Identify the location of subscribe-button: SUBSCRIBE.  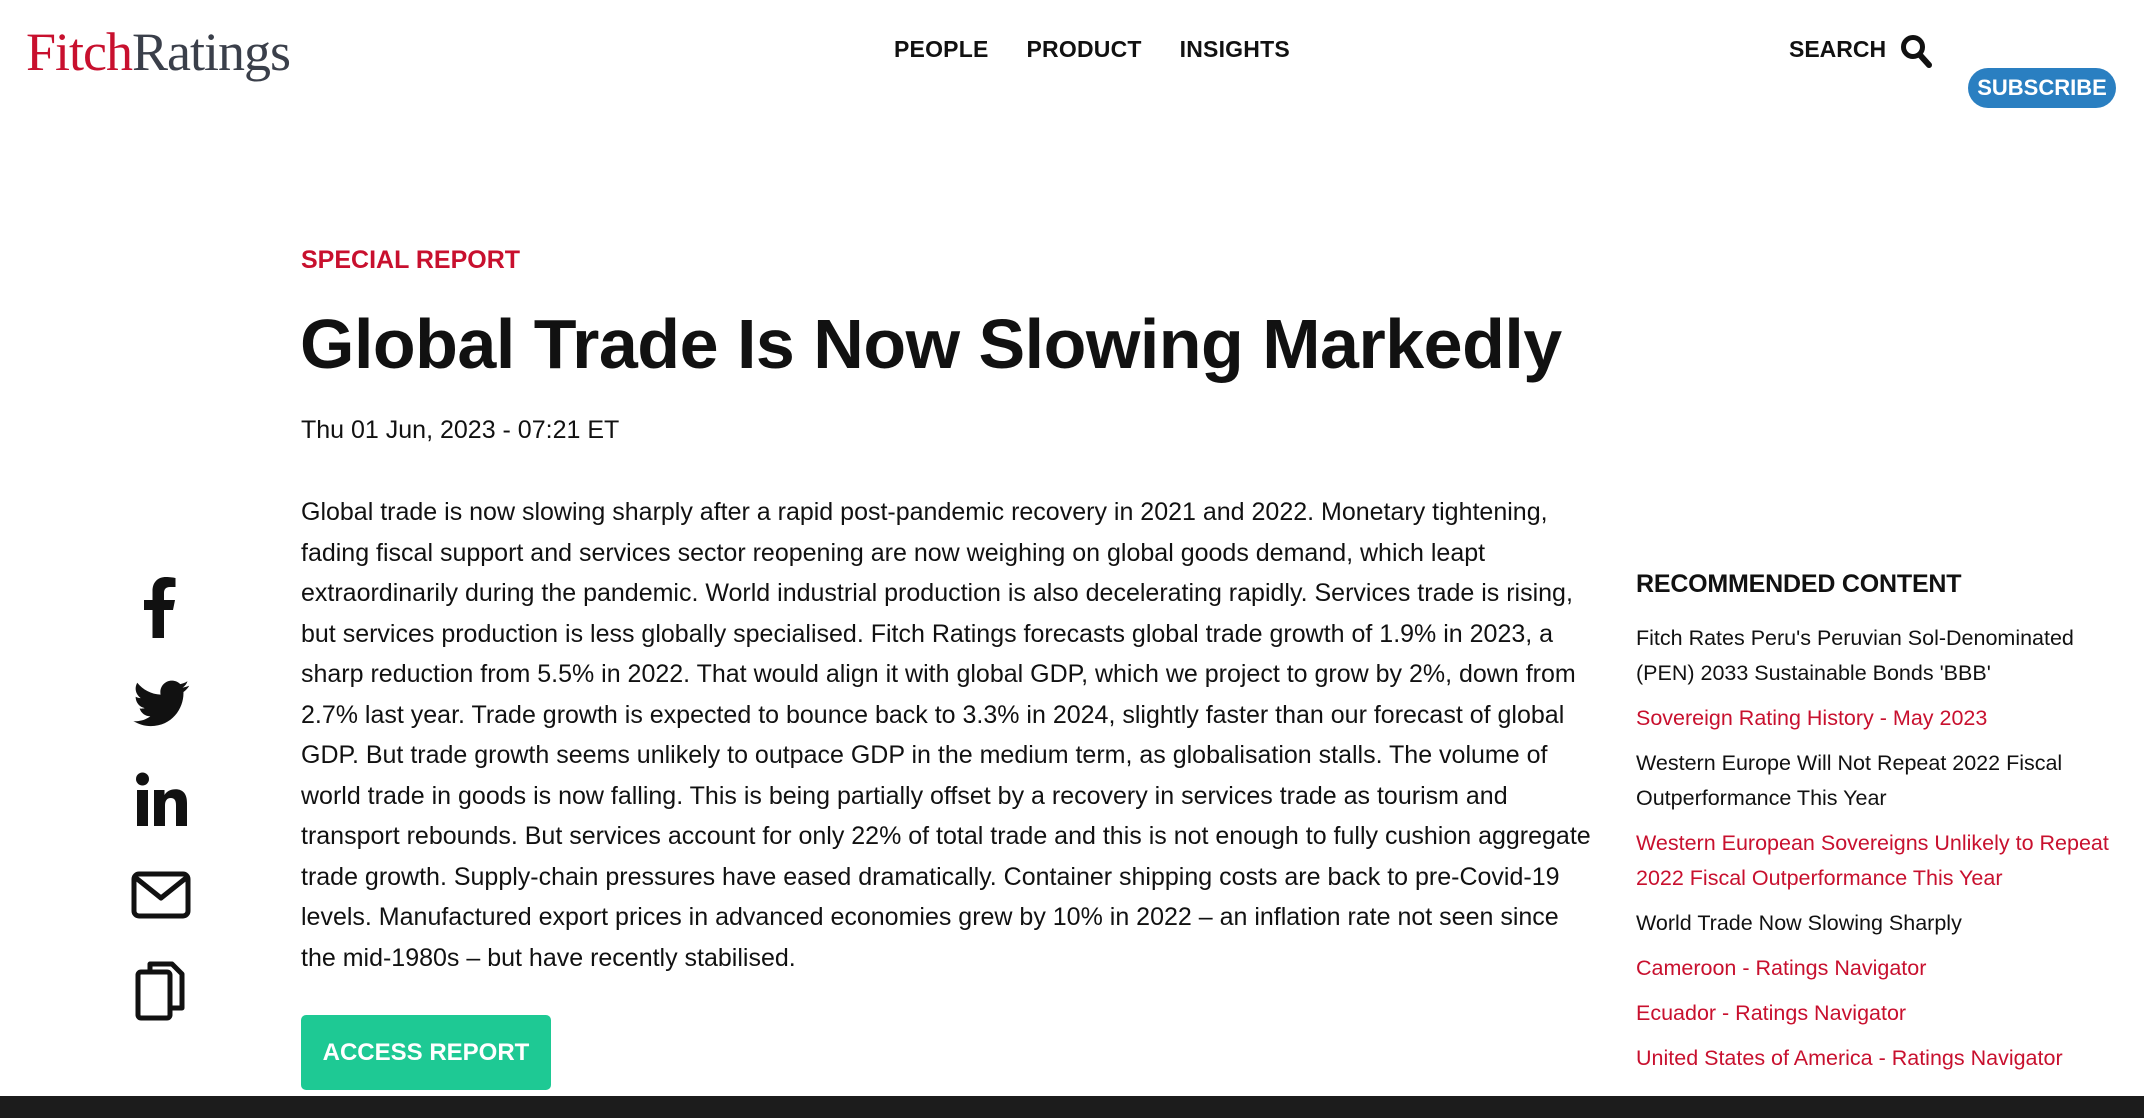
(2042, 88).